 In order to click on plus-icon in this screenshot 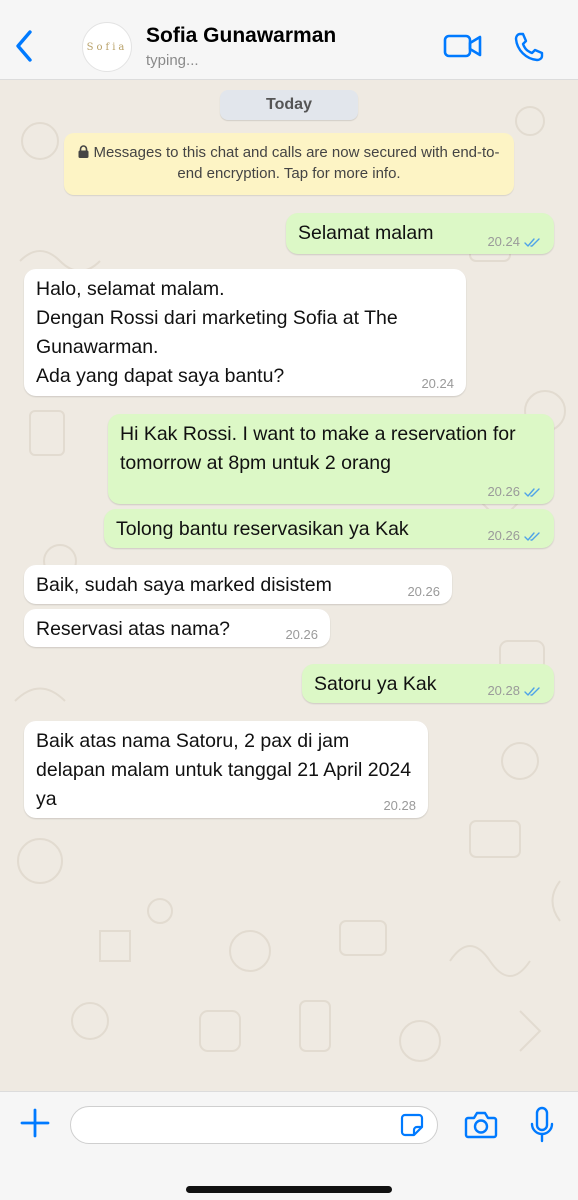, I will do `click(35, 1123)`.